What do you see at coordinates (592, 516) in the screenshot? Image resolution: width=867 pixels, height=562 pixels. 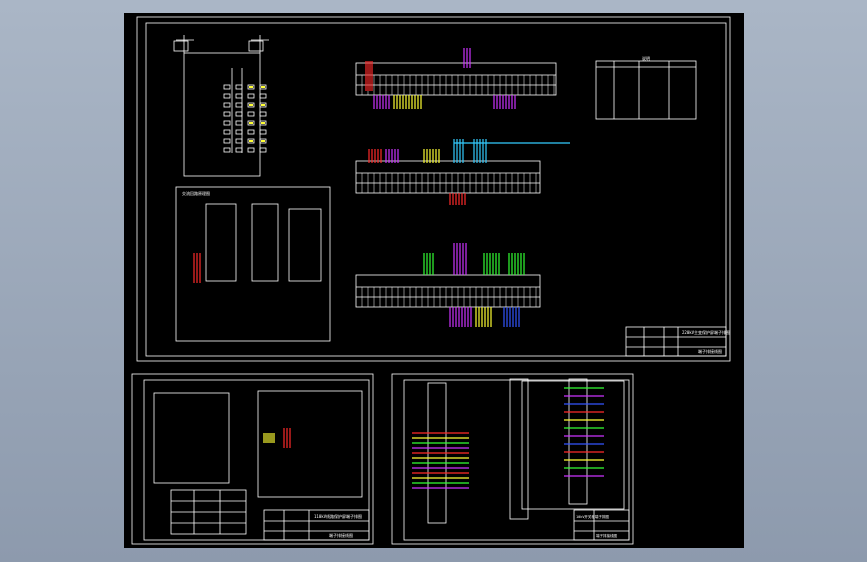 I see `sheet-lr-title-text-a: 10kV开关柜端子排图` at bounding box center [592, 516].